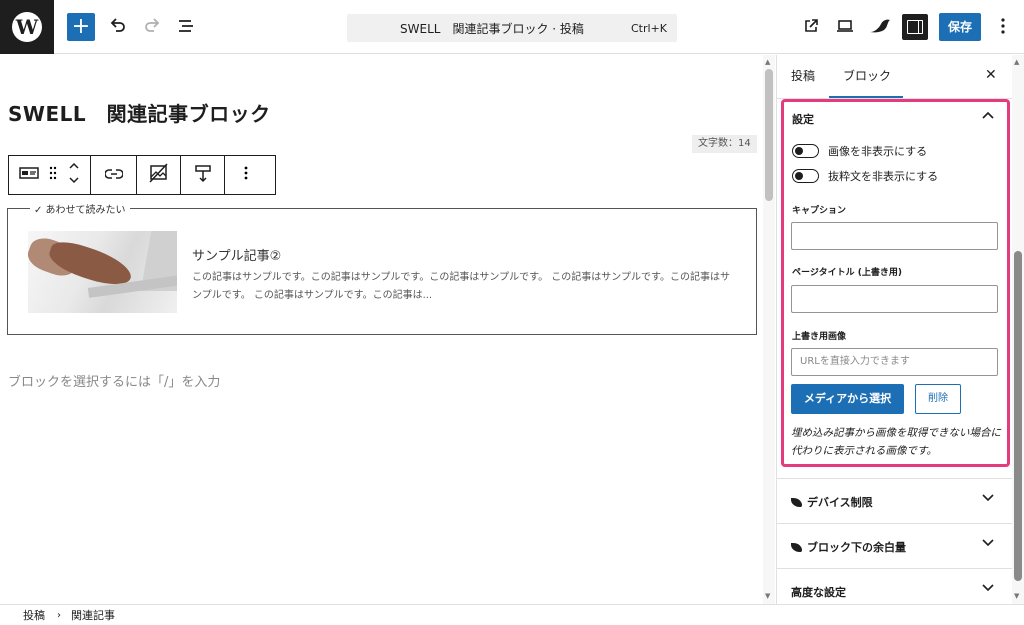 This screenshot has height=625, width=1024. What do you see at coordinates (805, 151) in the screenshot?
I see `hide-image-toggle` at bounding box center [805, 151].